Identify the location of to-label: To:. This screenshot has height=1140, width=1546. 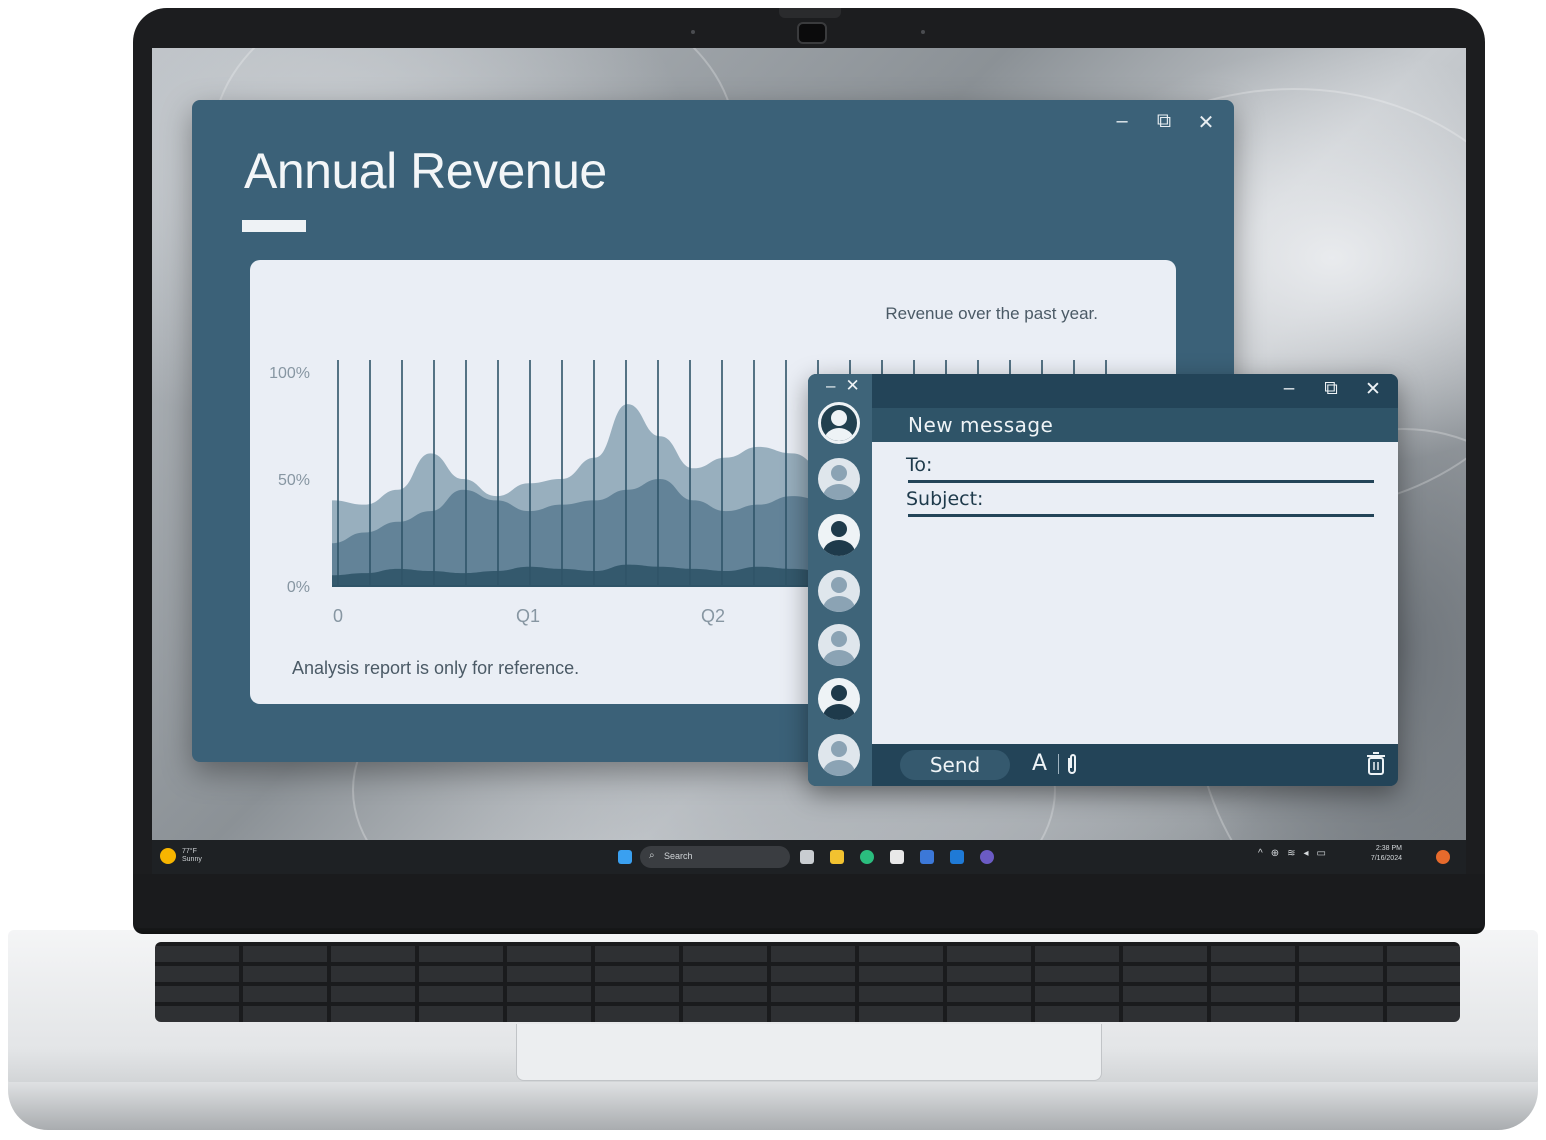
(919, 465).